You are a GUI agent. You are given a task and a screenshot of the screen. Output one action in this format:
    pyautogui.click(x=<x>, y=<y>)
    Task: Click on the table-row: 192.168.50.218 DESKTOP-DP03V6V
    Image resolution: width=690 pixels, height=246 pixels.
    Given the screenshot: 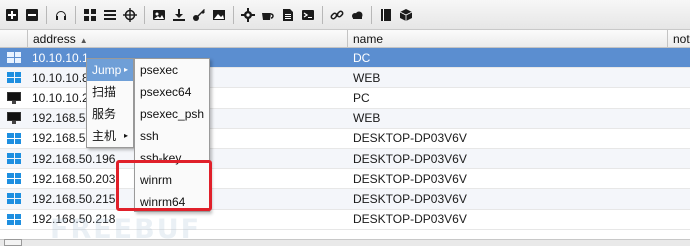 What is the action you would take?
    pyautogui.click(x=345, y=220)
    